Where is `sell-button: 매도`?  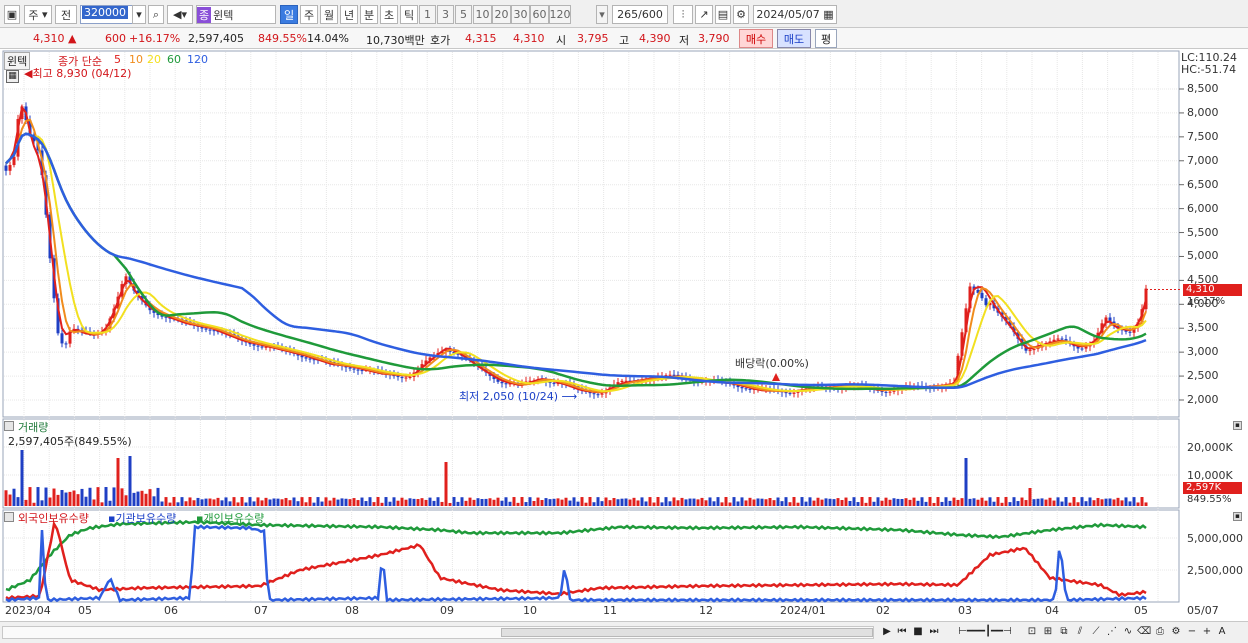
sell-button: 매도 is located at coordinates (794, 38).